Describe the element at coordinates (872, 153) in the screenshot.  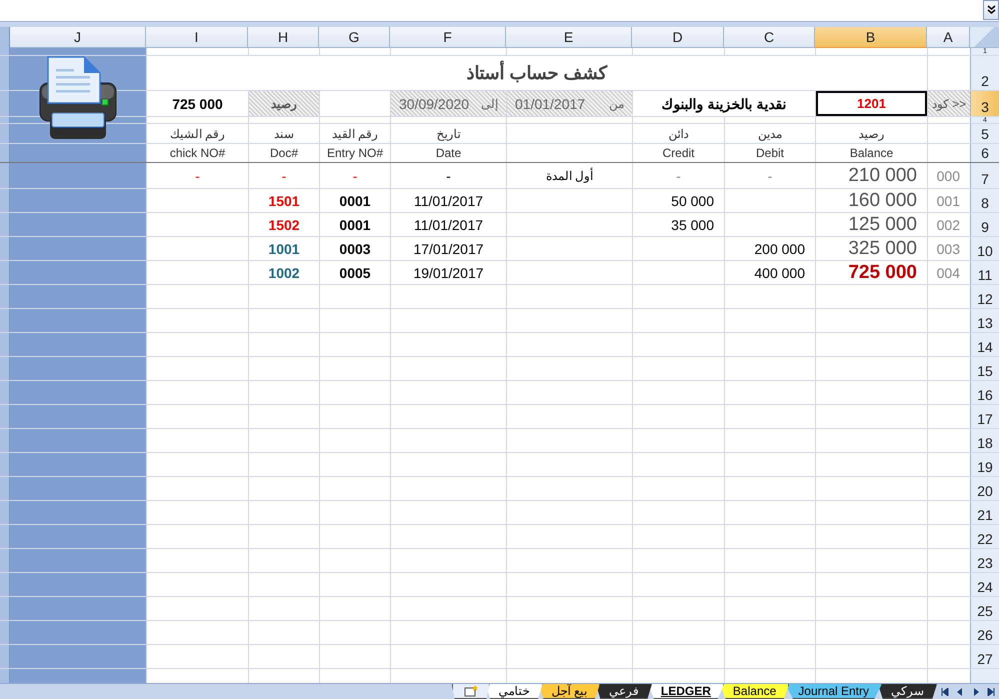
I see `column-heading: Balance` at that location.